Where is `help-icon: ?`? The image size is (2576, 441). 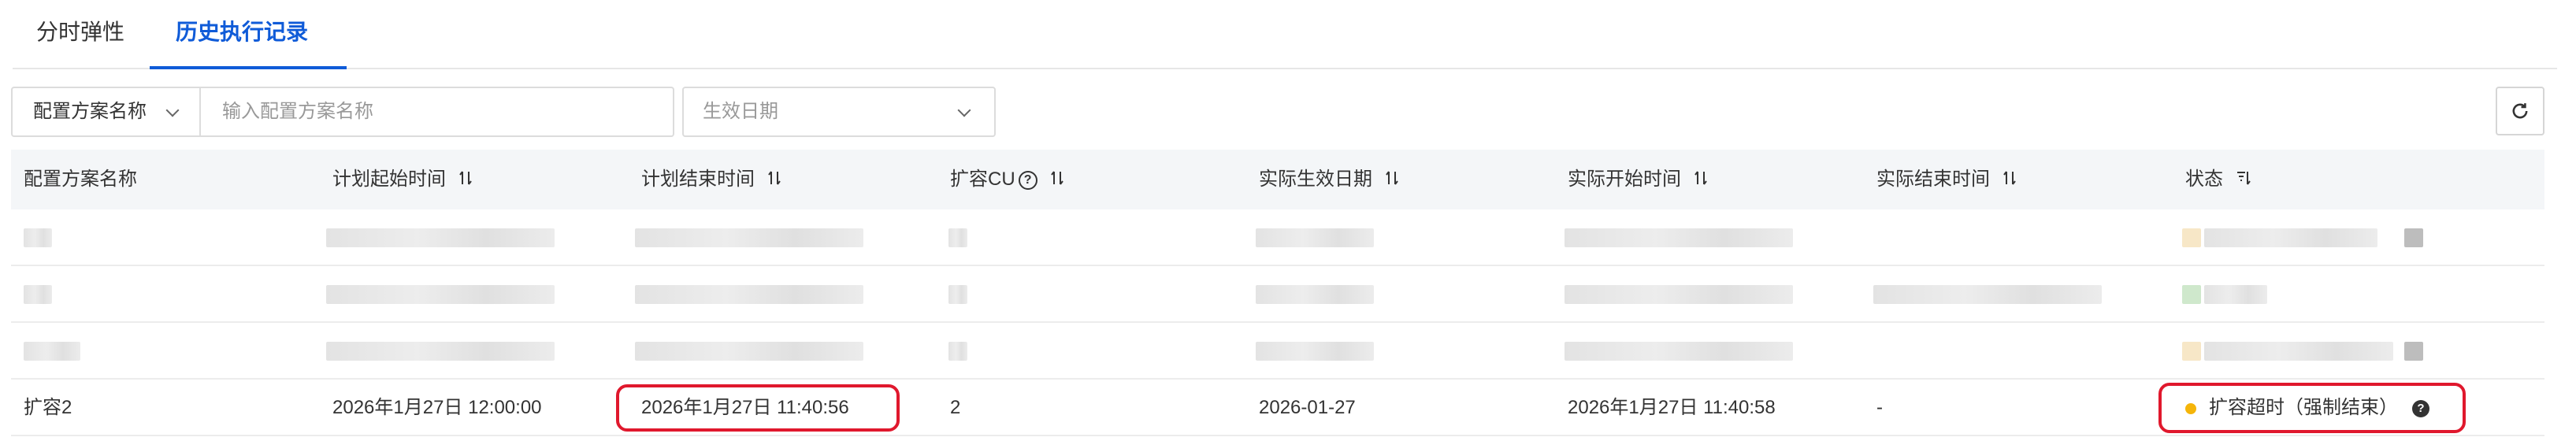 help-icon: ? is located at coordinates (1027, 180).